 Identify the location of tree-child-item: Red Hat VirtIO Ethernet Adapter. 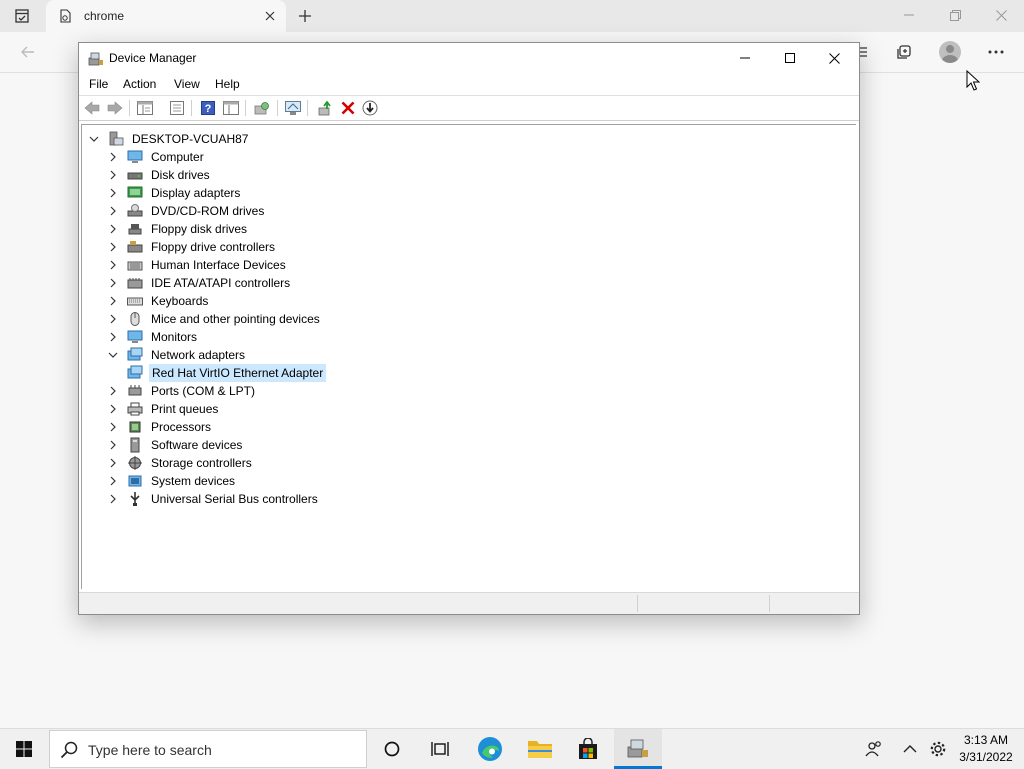
(227, 373).